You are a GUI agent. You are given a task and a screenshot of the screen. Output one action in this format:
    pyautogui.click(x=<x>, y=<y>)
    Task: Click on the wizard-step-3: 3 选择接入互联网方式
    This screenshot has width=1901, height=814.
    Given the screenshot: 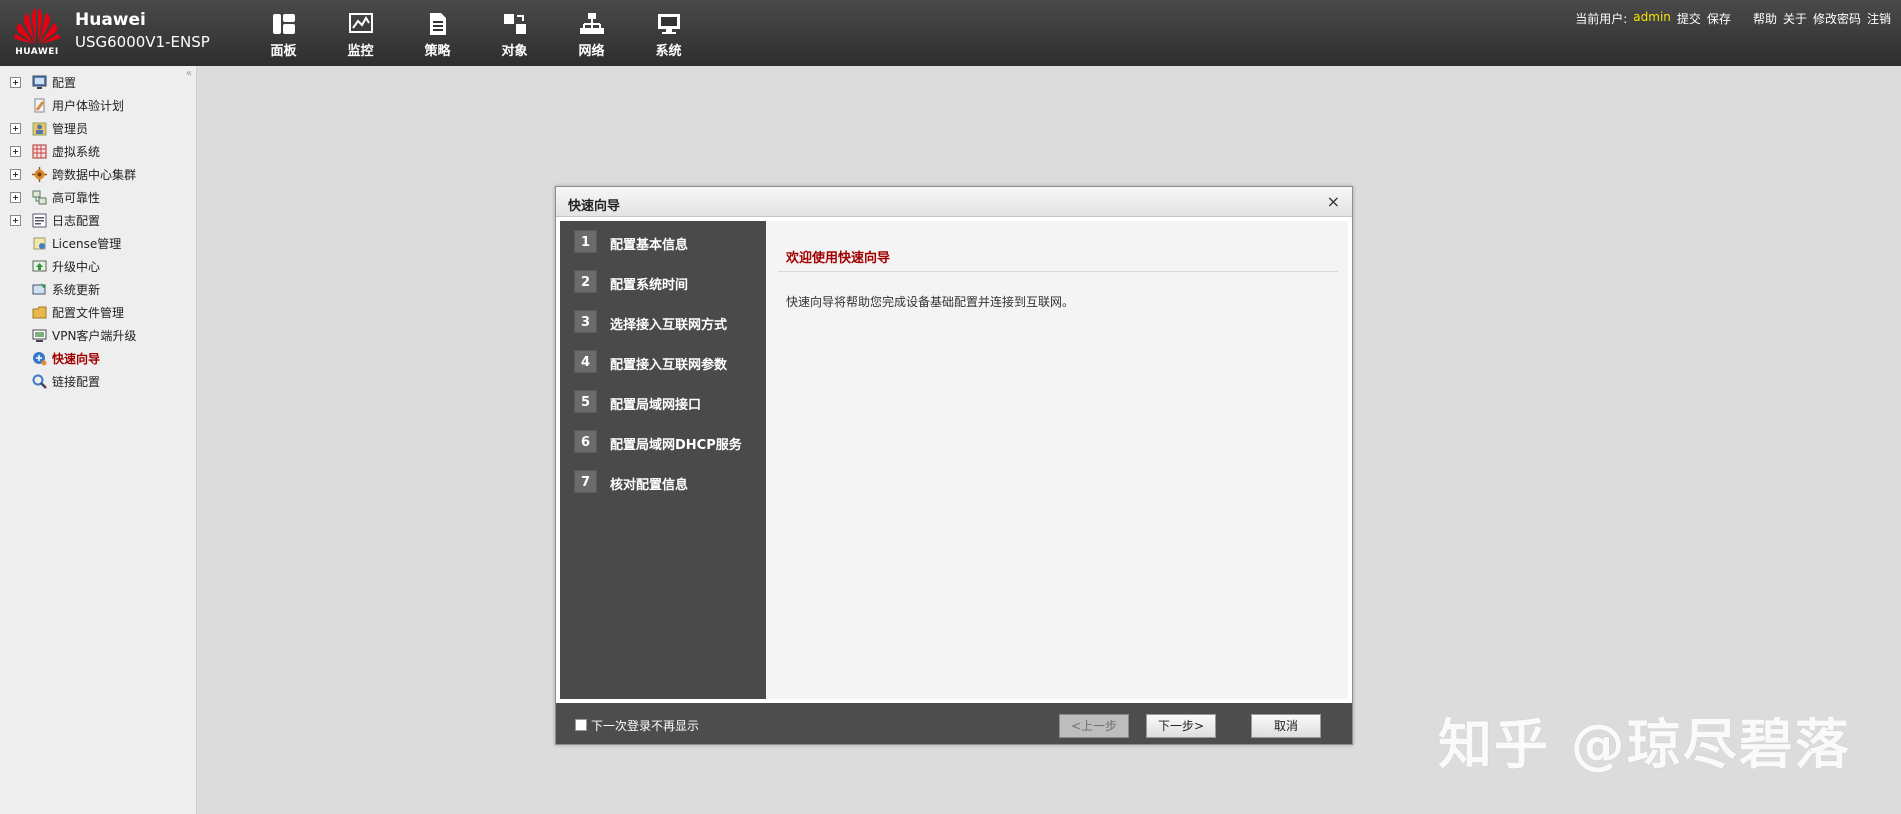 What is the action you would take?
    pyautogui.click(x=663, y=321)
    